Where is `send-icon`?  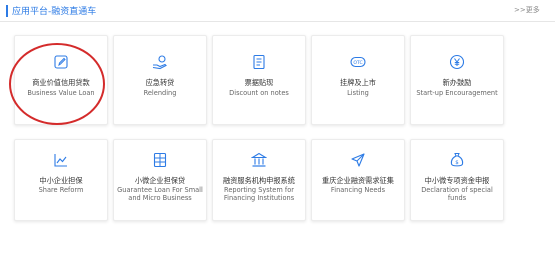 send-icon is located at coordinates (358, 160).